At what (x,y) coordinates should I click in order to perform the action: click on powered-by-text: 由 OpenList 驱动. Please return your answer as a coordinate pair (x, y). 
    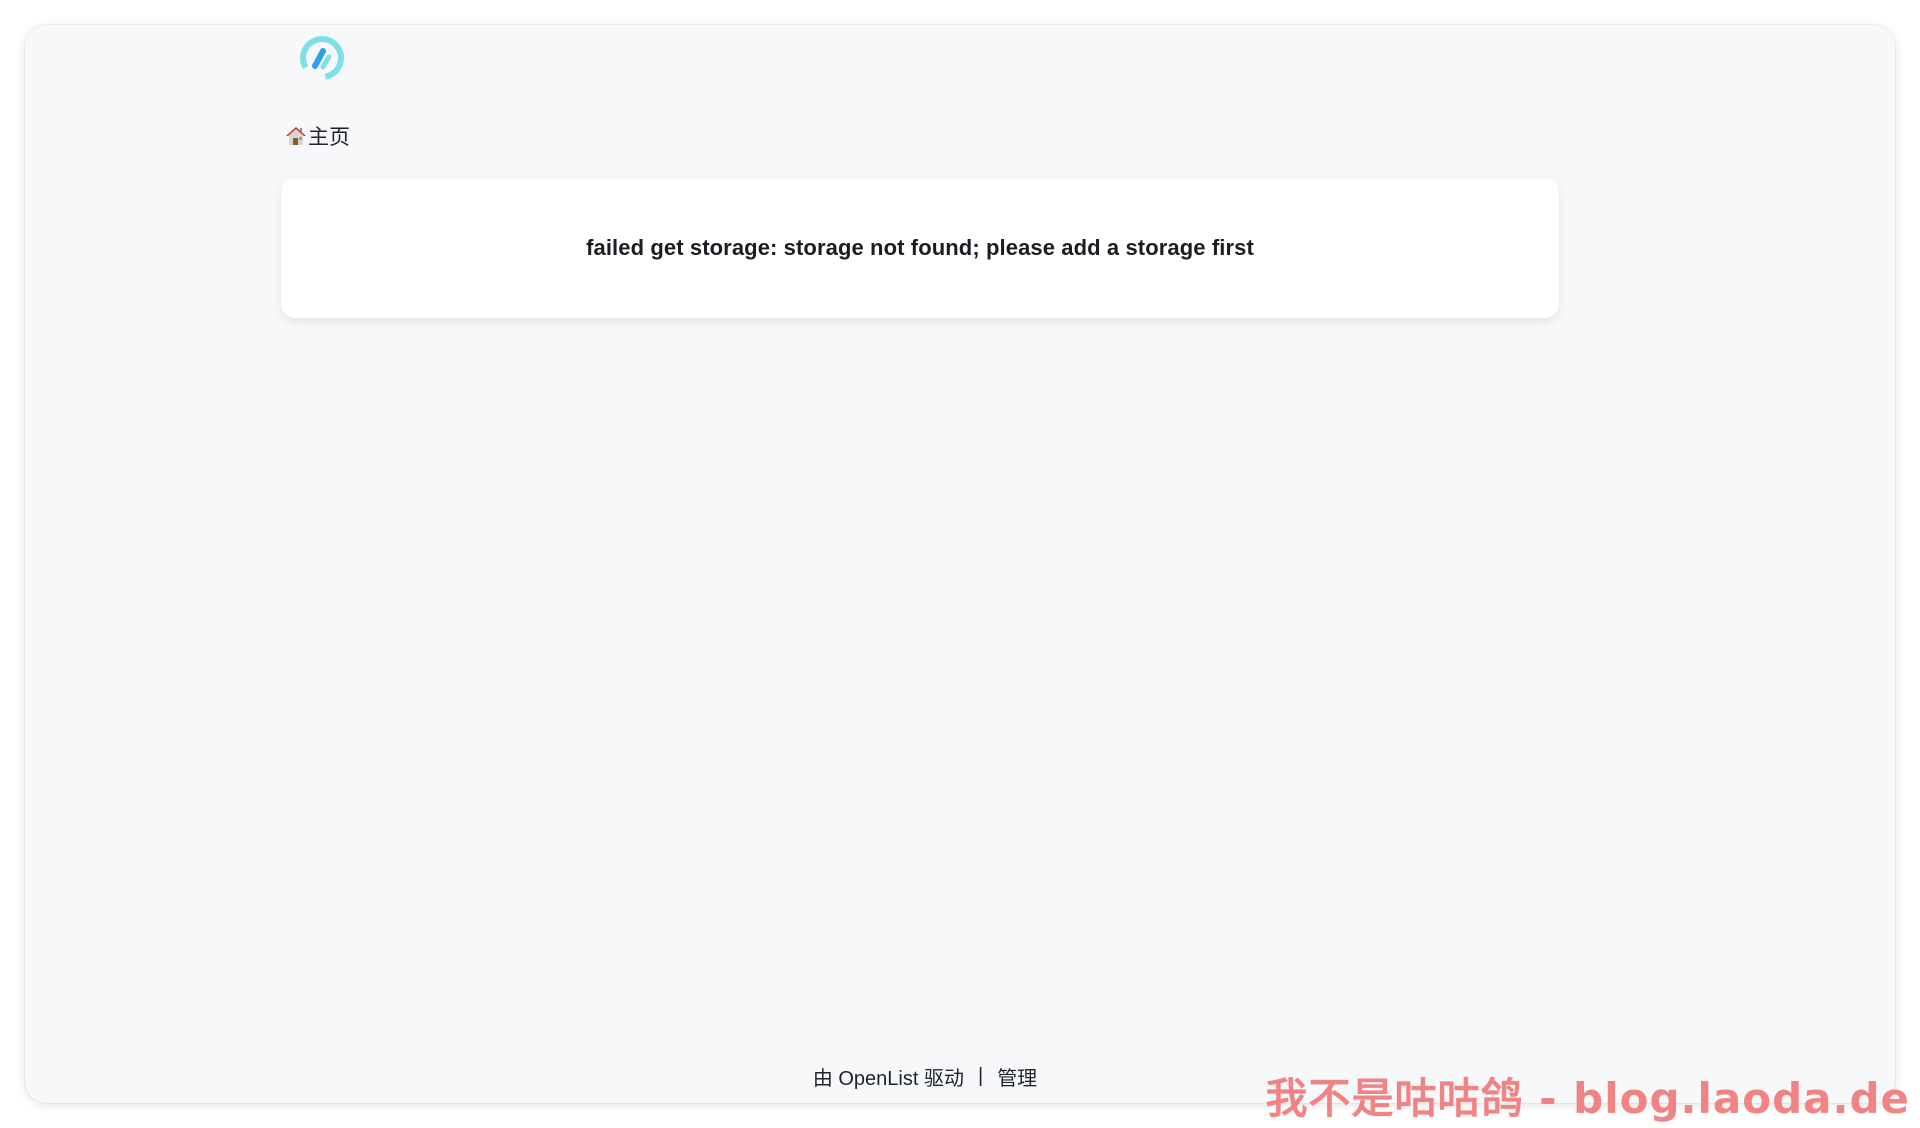
    Looking at the image, I should click on (888, 1079).